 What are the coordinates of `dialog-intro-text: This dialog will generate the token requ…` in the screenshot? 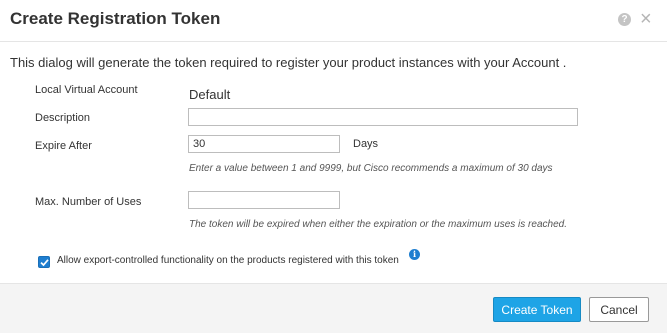 It's located at (288, 62).